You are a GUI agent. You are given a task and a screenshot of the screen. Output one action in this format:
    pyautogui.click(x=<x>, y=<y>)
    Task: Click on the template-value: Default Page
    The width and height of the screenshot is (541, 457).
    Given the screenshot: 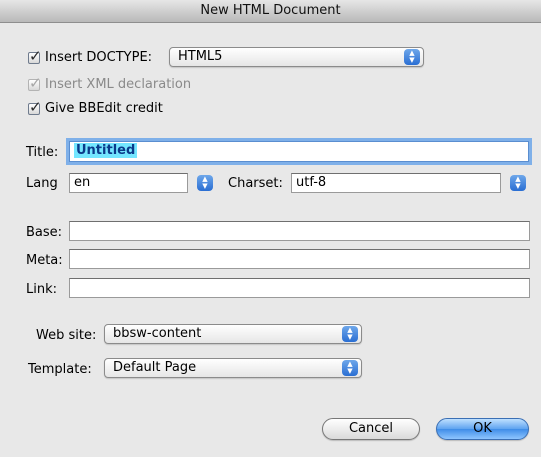 What is the action you would take?
    pyautogui.click(x=155, y=367)
    